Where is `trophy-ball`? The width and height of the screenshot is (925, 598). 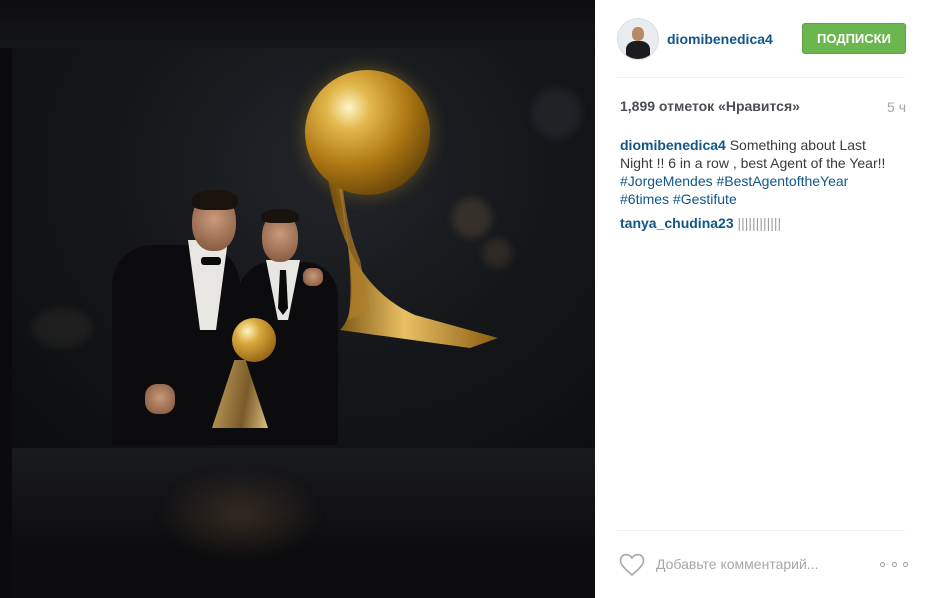 trophy-ball is located at coordinates (367, 132).